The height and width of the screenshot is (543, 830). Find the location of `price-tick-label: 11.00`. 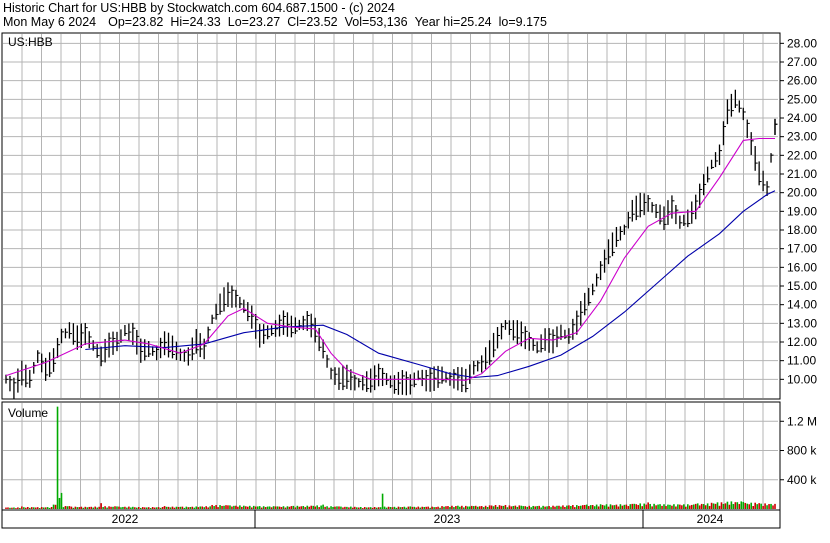

price-tick-label: 11.00 is located at coordinates (801, 361).